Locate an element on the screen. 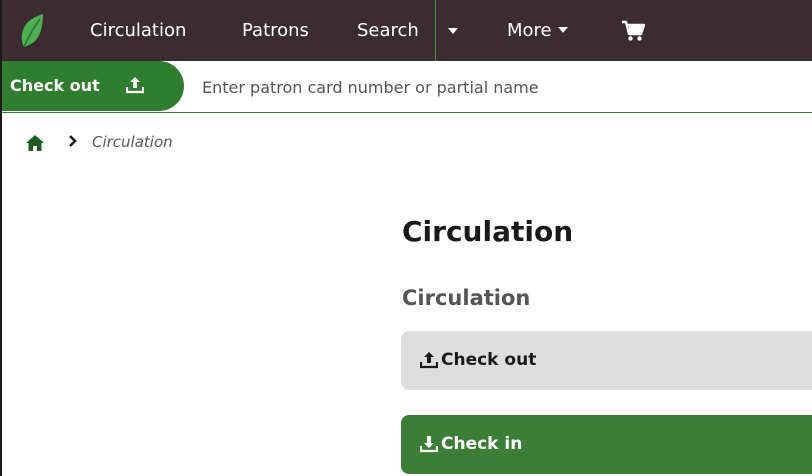 The width and height of the screenshot is (812, 476). check-out-tab-label: Check out is located at coordinates (55, 85).